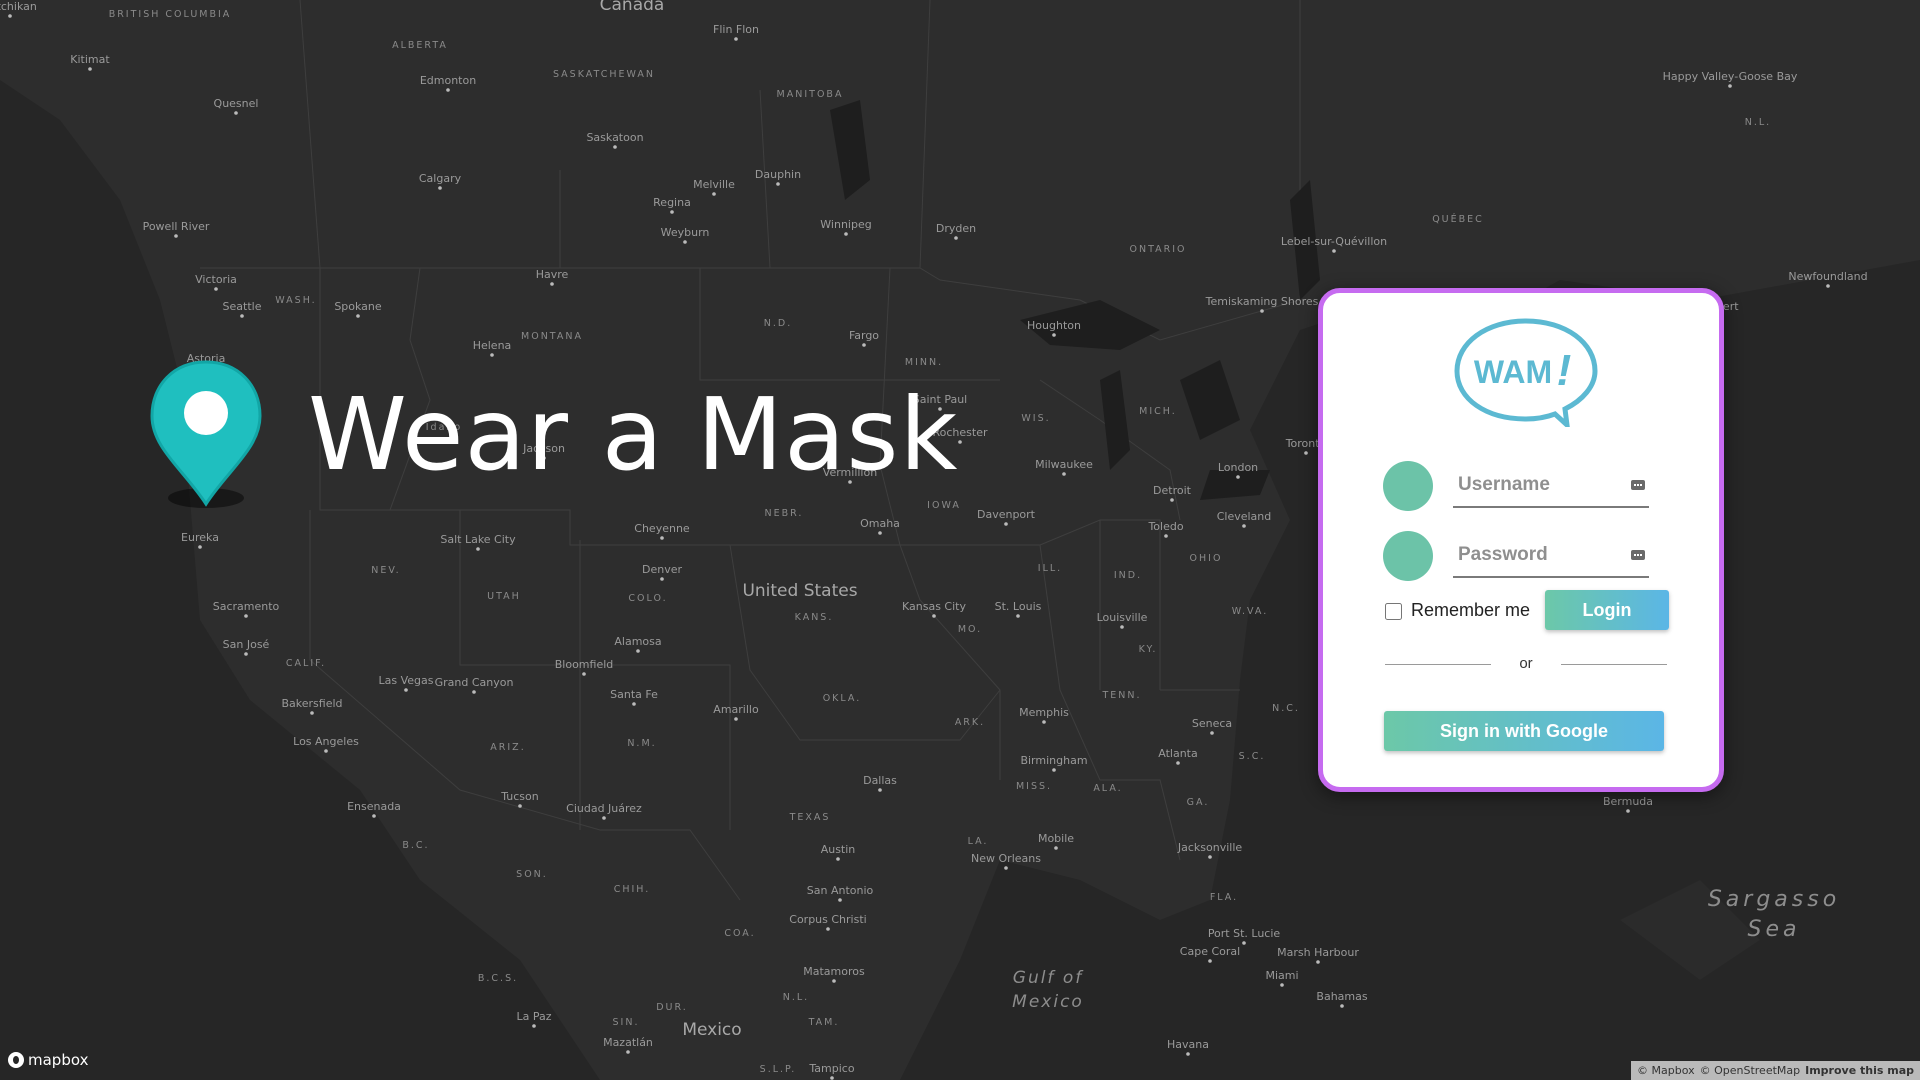 This screenshot has width=1920, height=1080. I want to click on map-label: Cleveland, so click(1244, 516).